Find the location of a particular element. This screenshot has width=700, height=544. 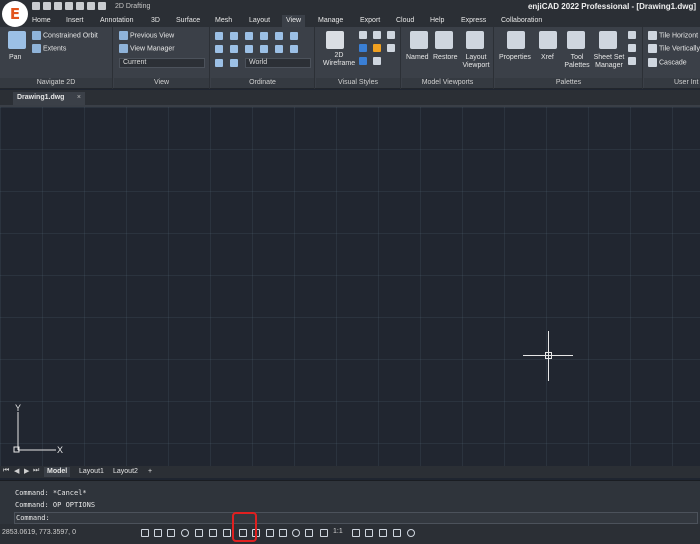

named-viewports-icon is located at coordinates (419, 40).